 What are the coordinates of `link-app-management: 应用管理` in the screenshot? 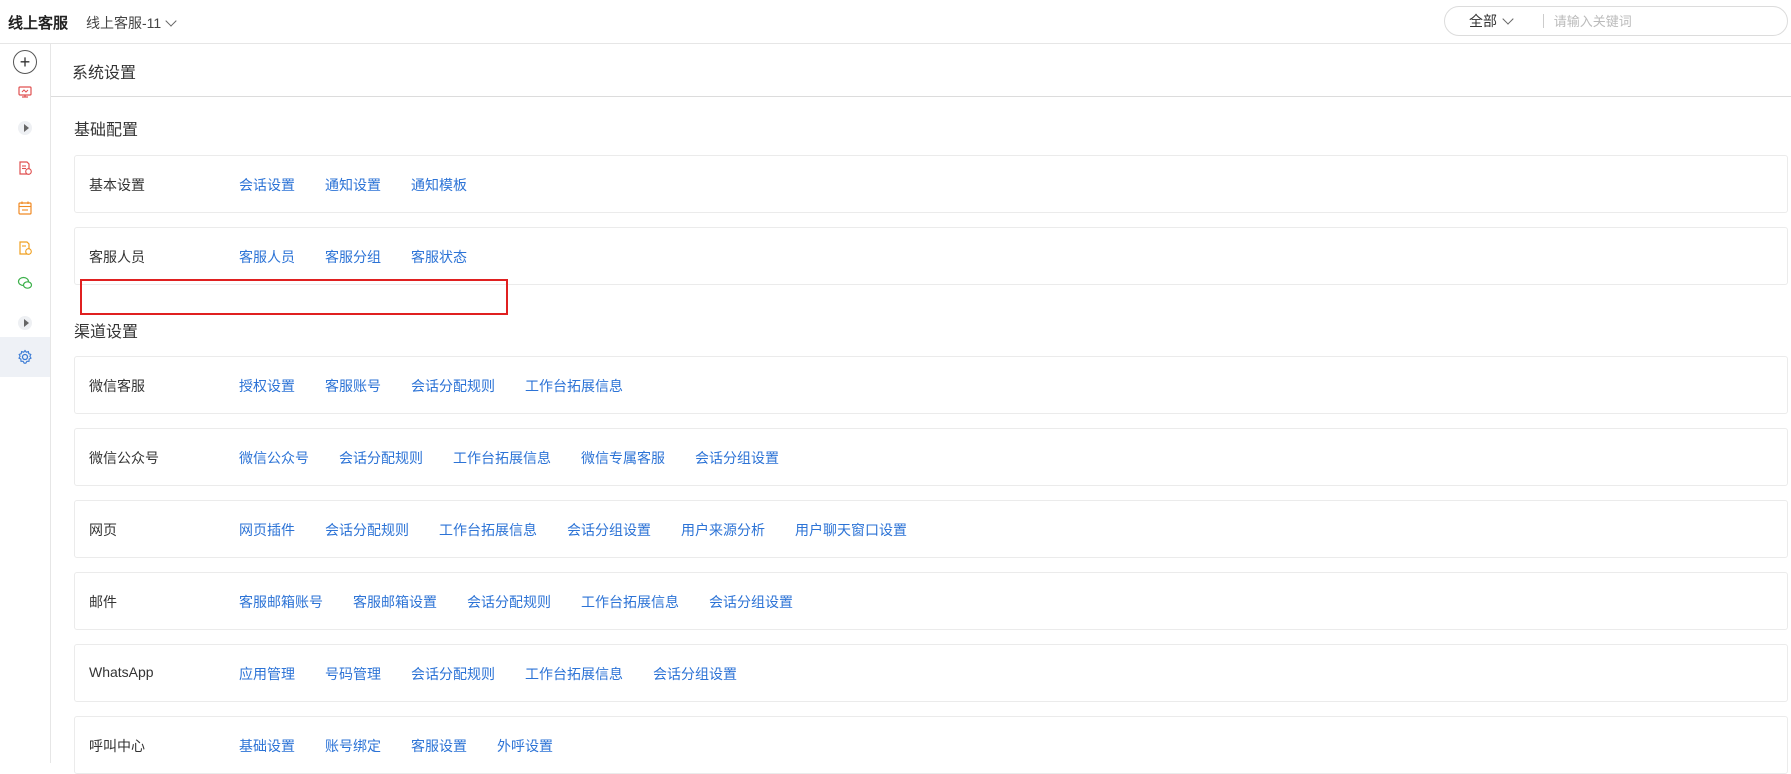 It's located at (267, 674).